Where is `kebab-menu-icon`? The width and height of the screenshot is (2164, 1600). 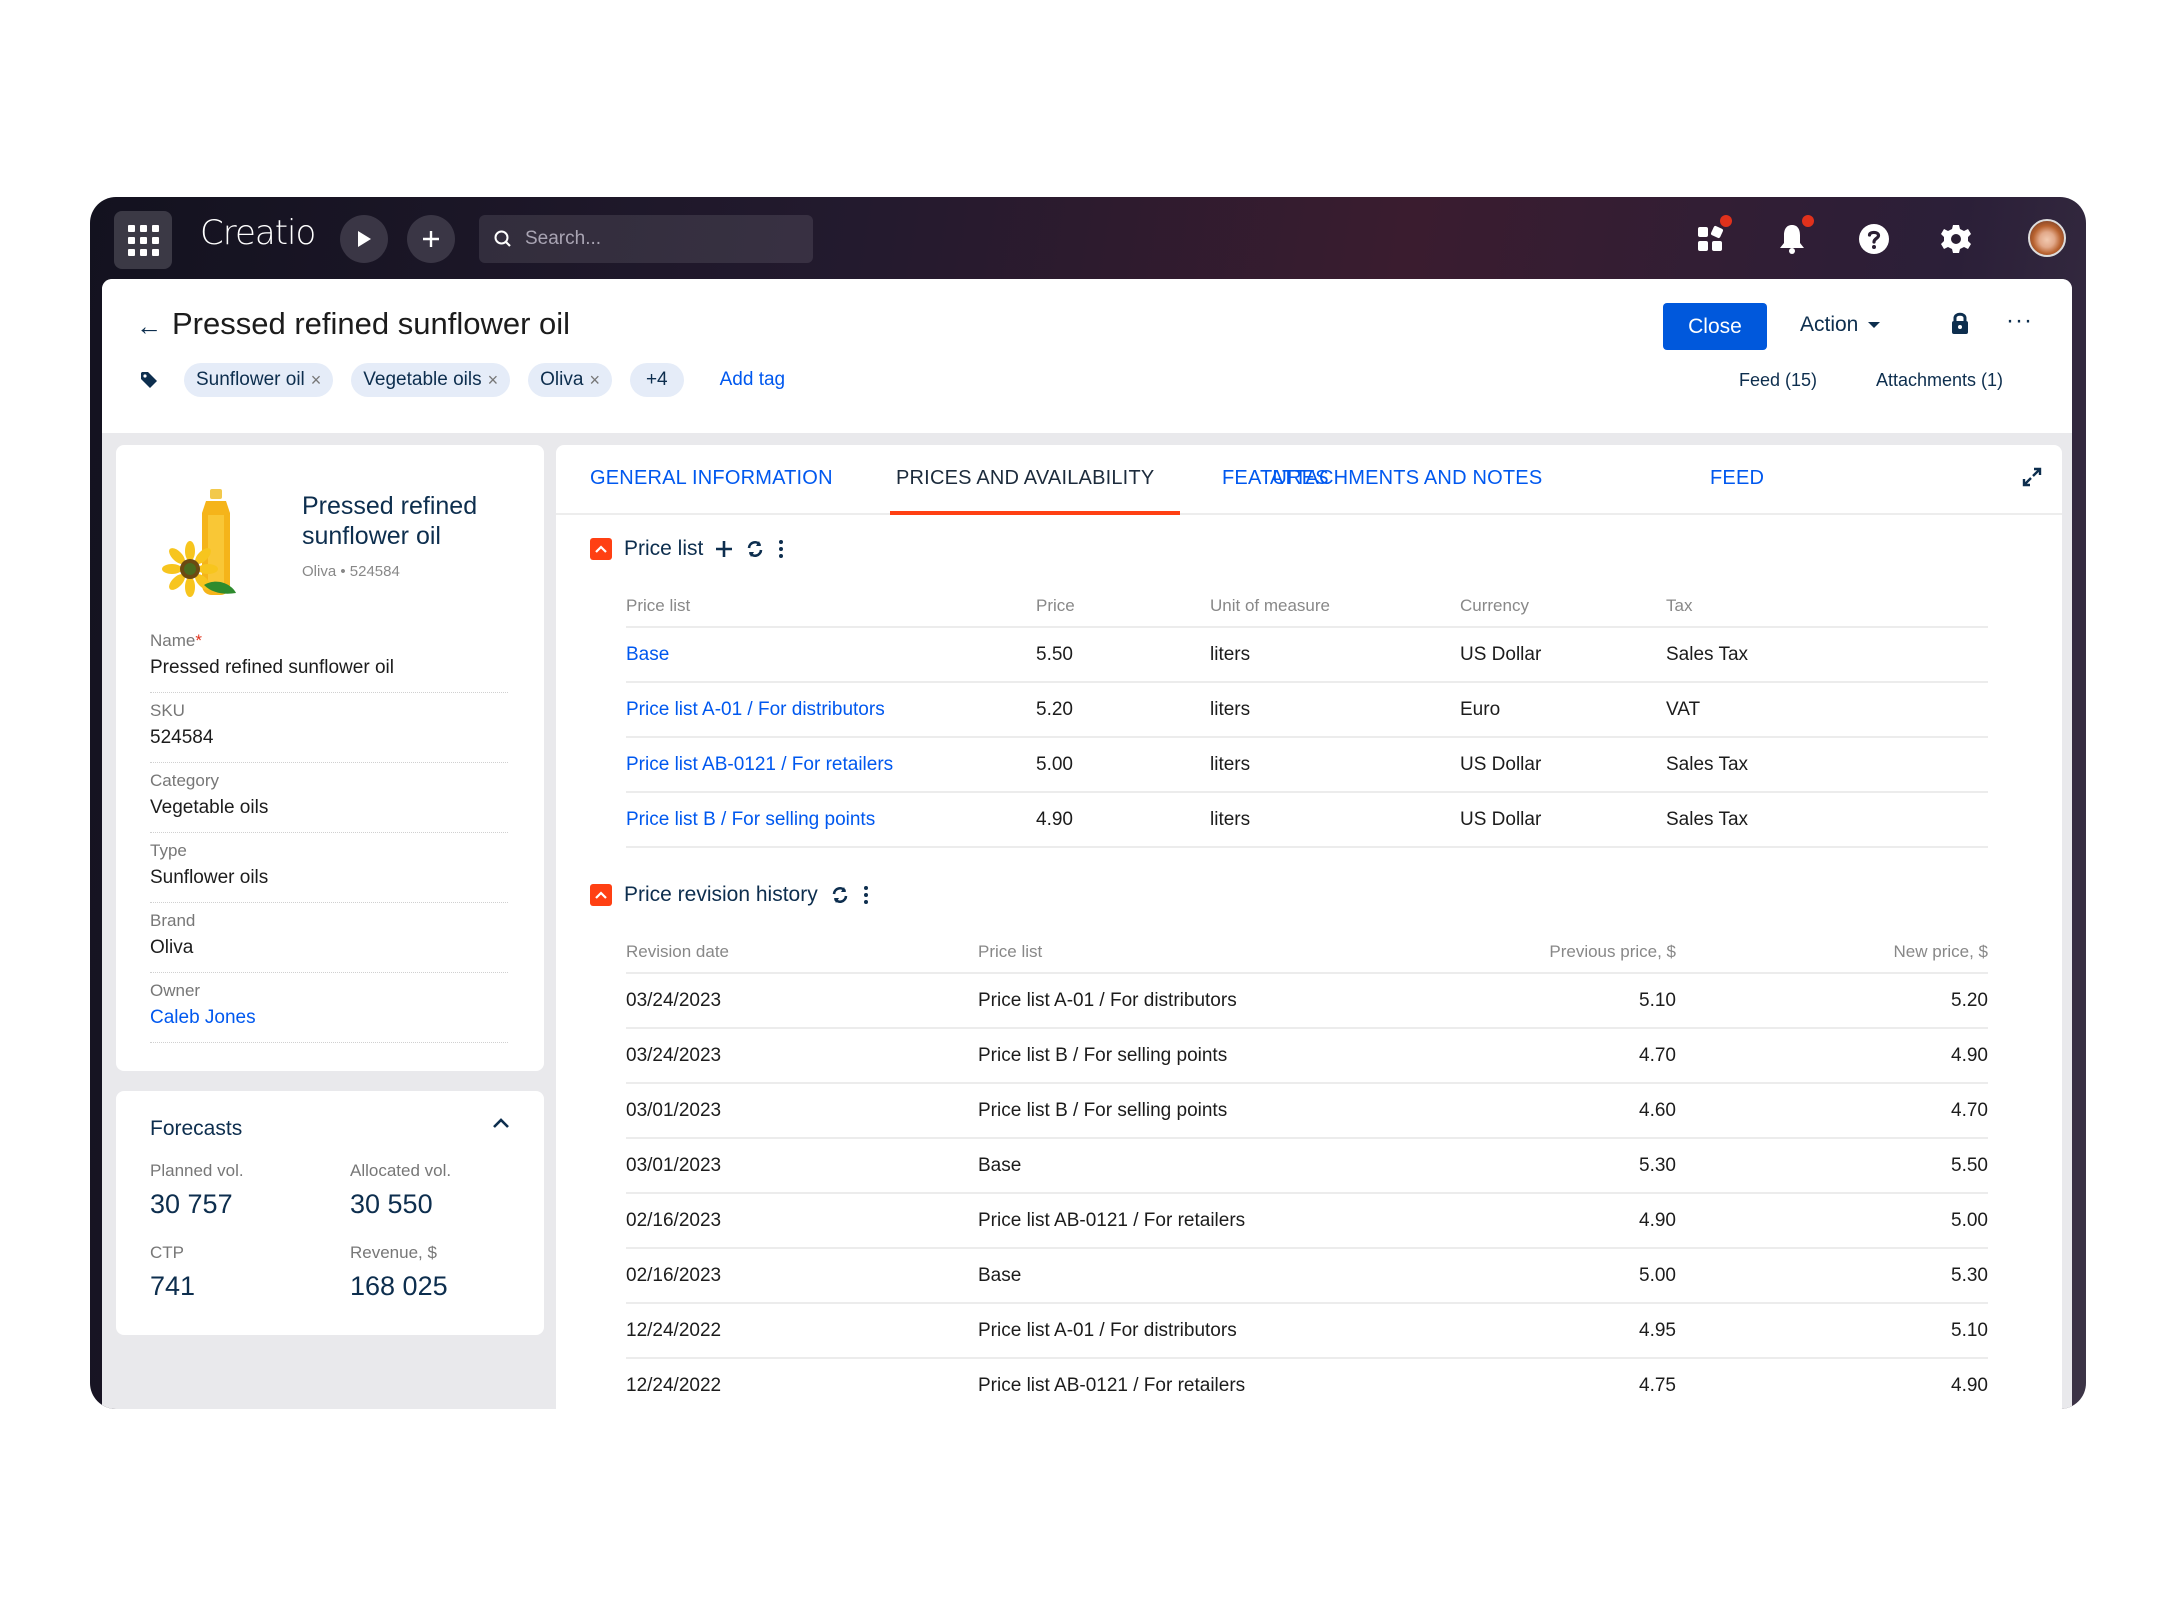 kebab-menu-icon is located at coordinates (781, 549).